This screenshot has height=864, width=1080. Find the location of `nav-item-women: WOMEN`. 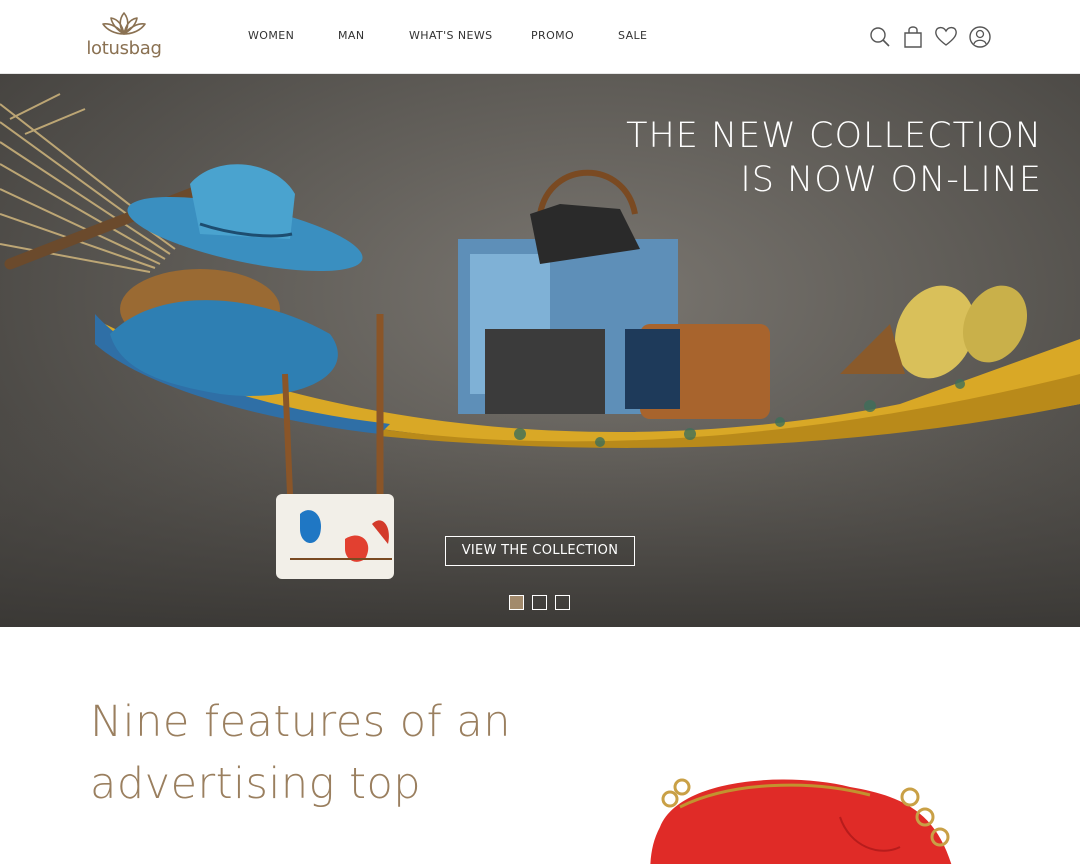

nav-item-women: WOMEN is located at coordinates (271, 35).